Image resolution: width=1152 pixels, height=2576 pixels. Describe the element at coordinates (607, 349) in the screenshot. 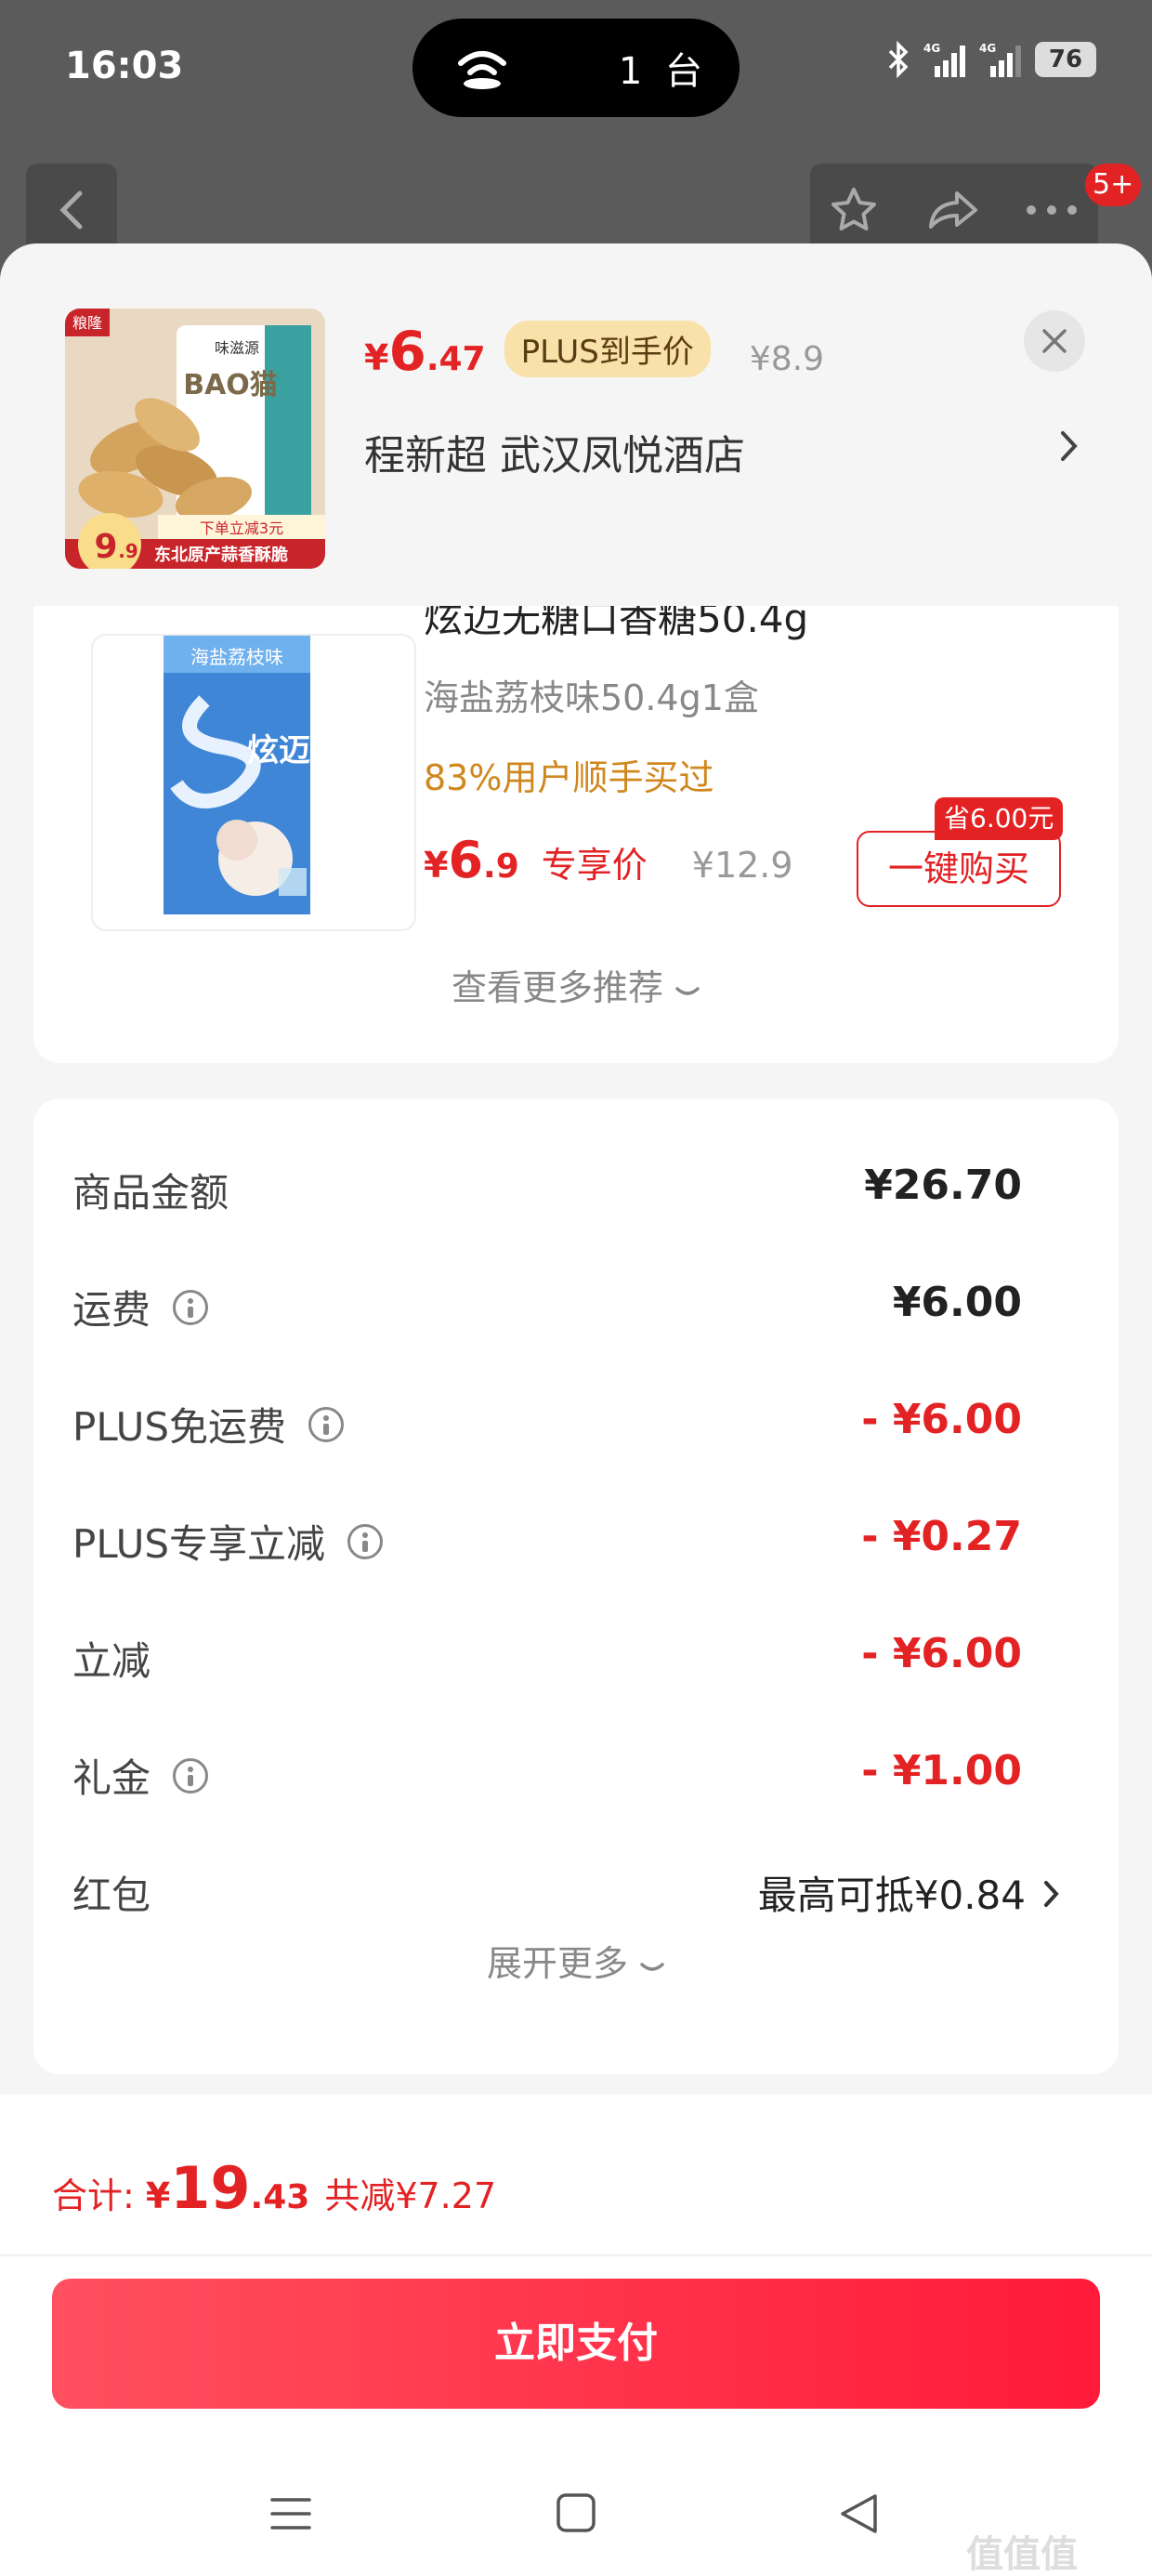

I see `plus-price-tag: PLUS到手价` at that location.